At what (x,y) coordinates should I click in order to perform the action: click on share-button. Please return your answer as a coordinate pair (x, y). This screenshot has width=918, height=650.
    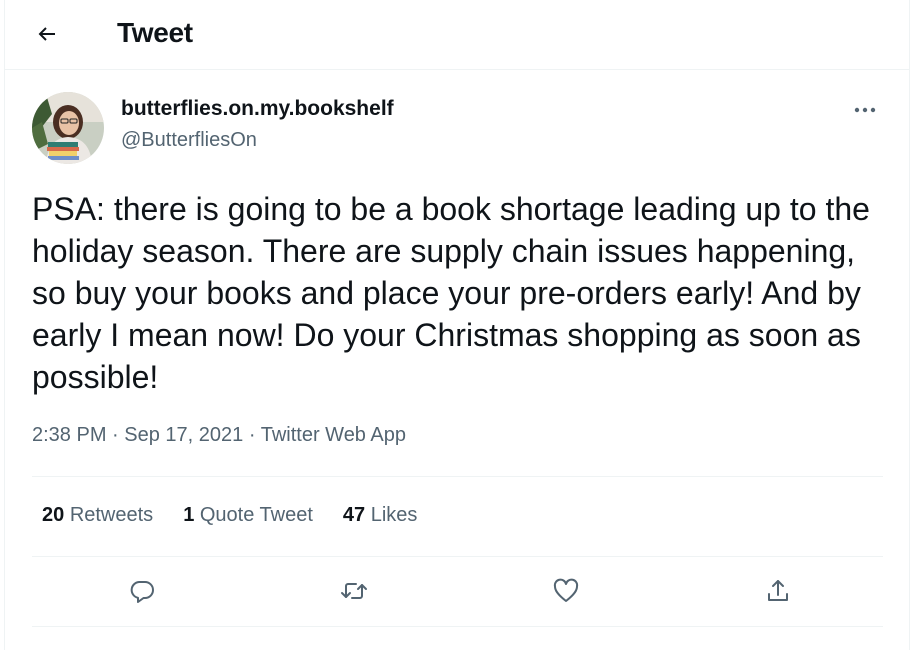
    Looking at the image, I should click on (778, 591).